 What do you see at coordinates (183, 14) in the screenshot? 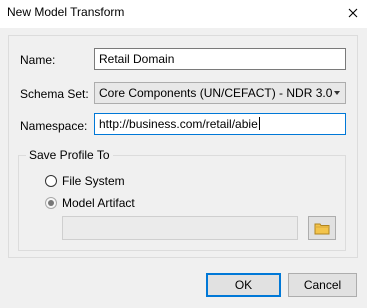
I see `title-bar: New Model Transform` at bounding box center [183, 14].